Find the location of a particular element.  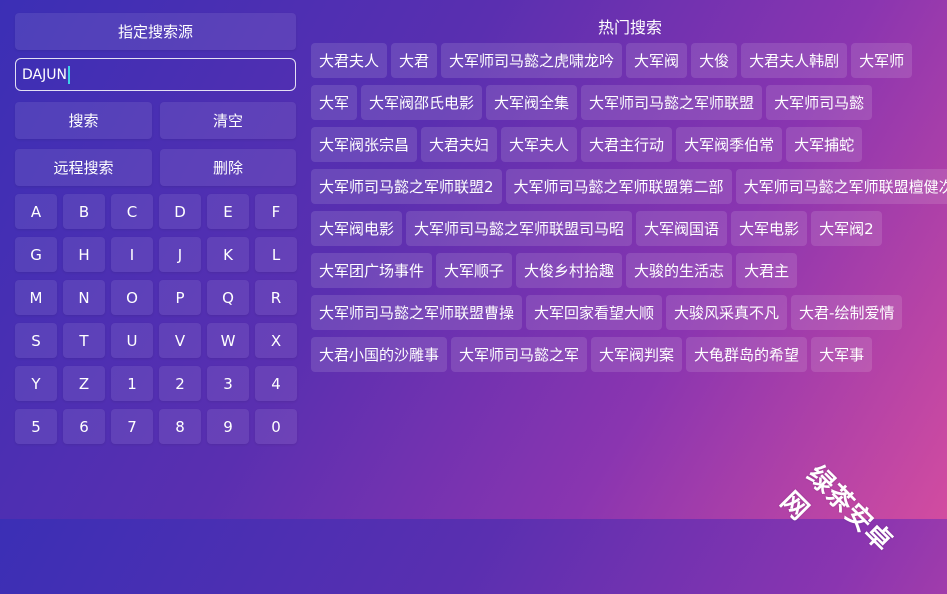

hot-search-chip: 大君小国的沙雕事 is located at coordinates (379, 354).